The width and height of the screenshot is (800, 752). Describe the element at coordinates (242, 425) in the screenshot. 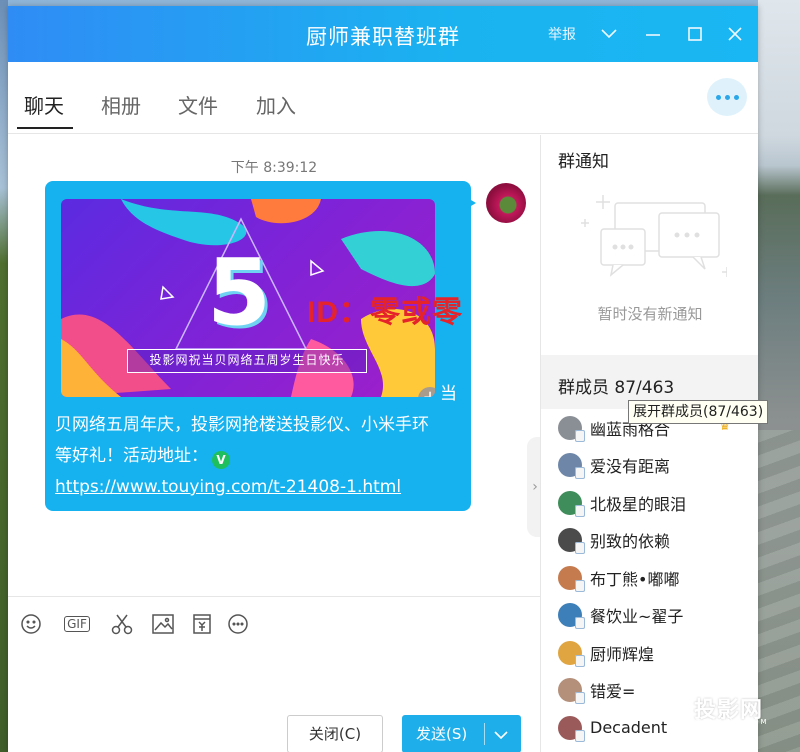

I see `message-line: 贝网络五周年庆，投影网抢楼送投影仪、小米手环` at that location.